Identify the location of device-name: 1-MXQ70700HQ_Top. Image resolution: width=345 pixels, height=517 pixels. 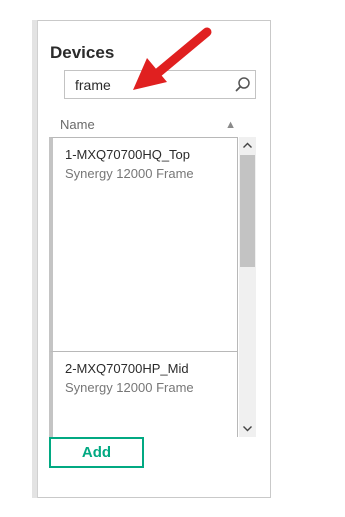
(128, 154).